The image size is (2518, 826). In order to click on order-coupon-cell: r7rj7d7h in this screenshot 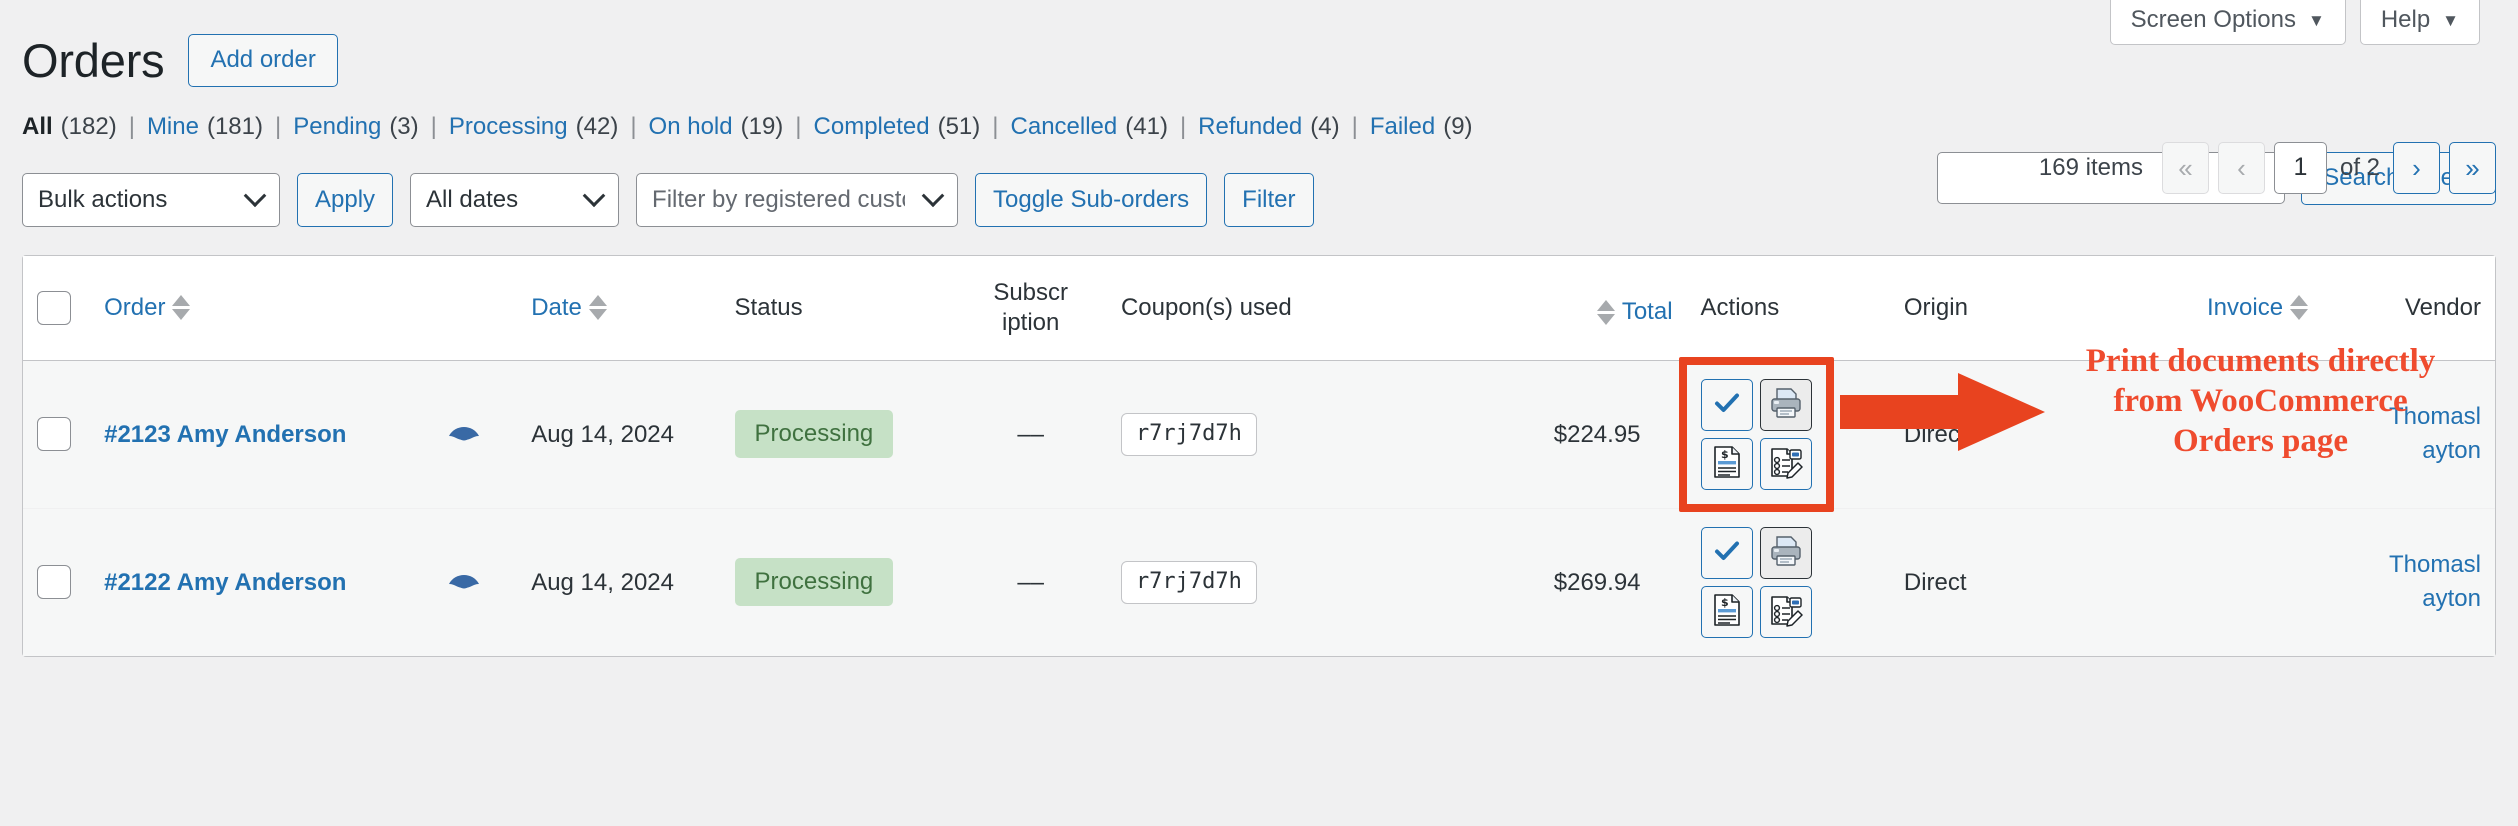, I will do `click(1269, 582)`.